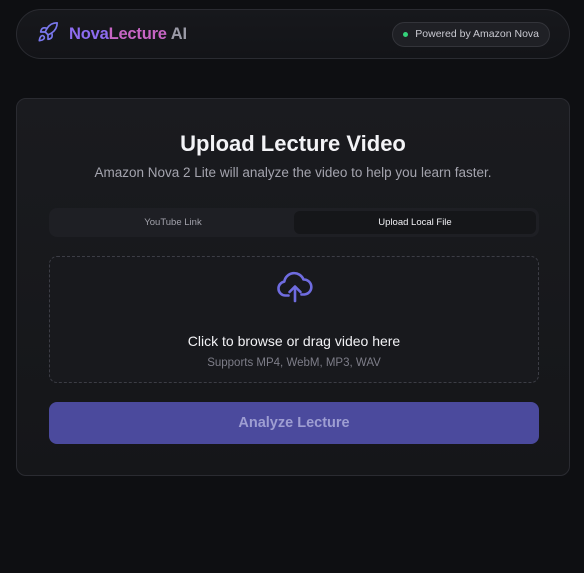 The image size is (584, 573). Describe the element at coordinates (137, 33) in the screenshot. I see `brand-name-lecture: Lecture` at that location.